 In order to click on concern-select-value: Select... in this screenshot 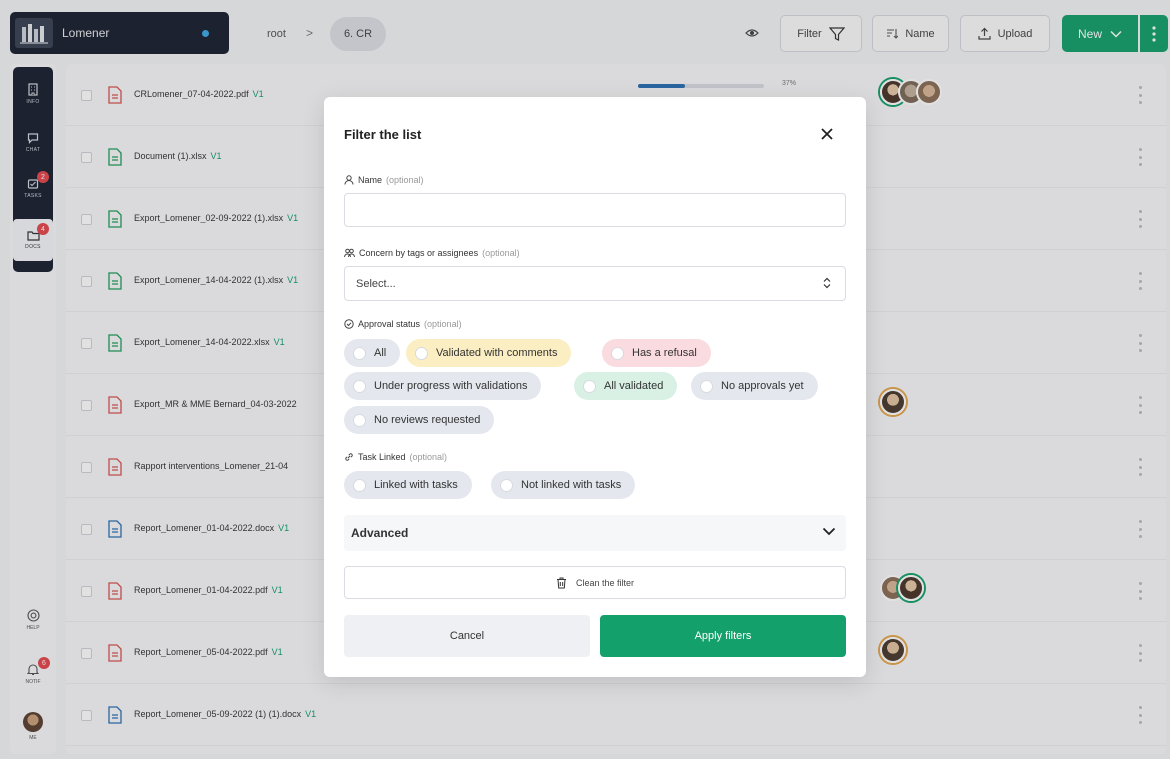, I will do `click(376, 283)`.